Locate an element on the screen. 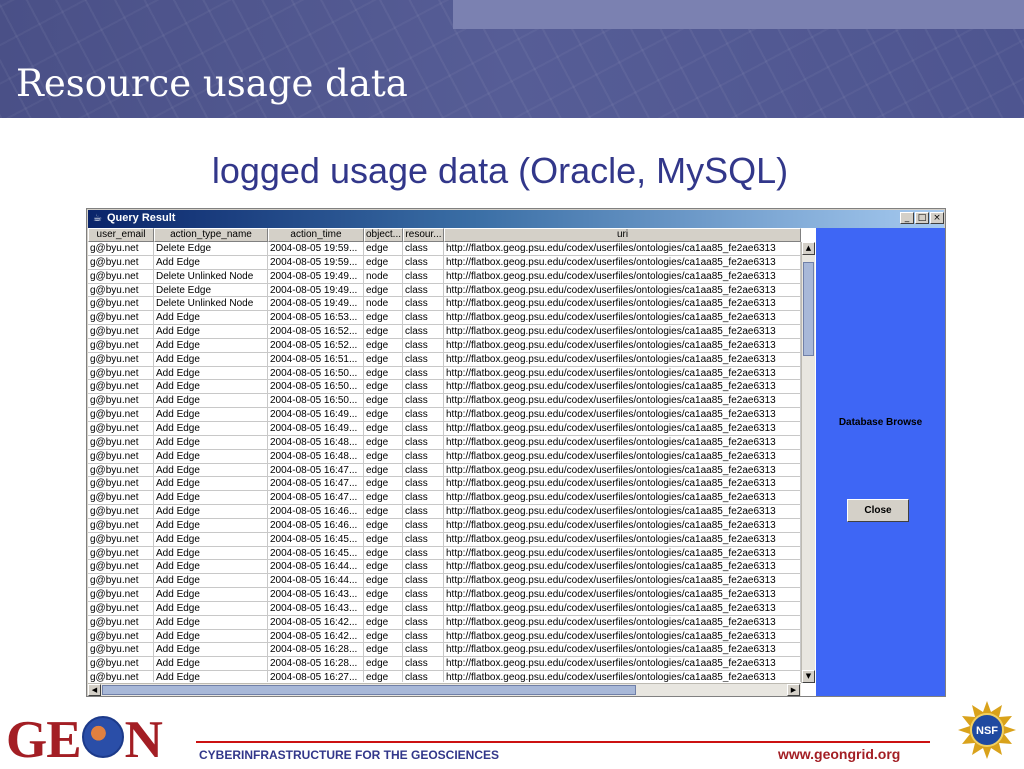 Image resolution: width=1024 pixels, height=769 pixels. footer-url: www.geongrid.org is located at coordinates (839, 754).